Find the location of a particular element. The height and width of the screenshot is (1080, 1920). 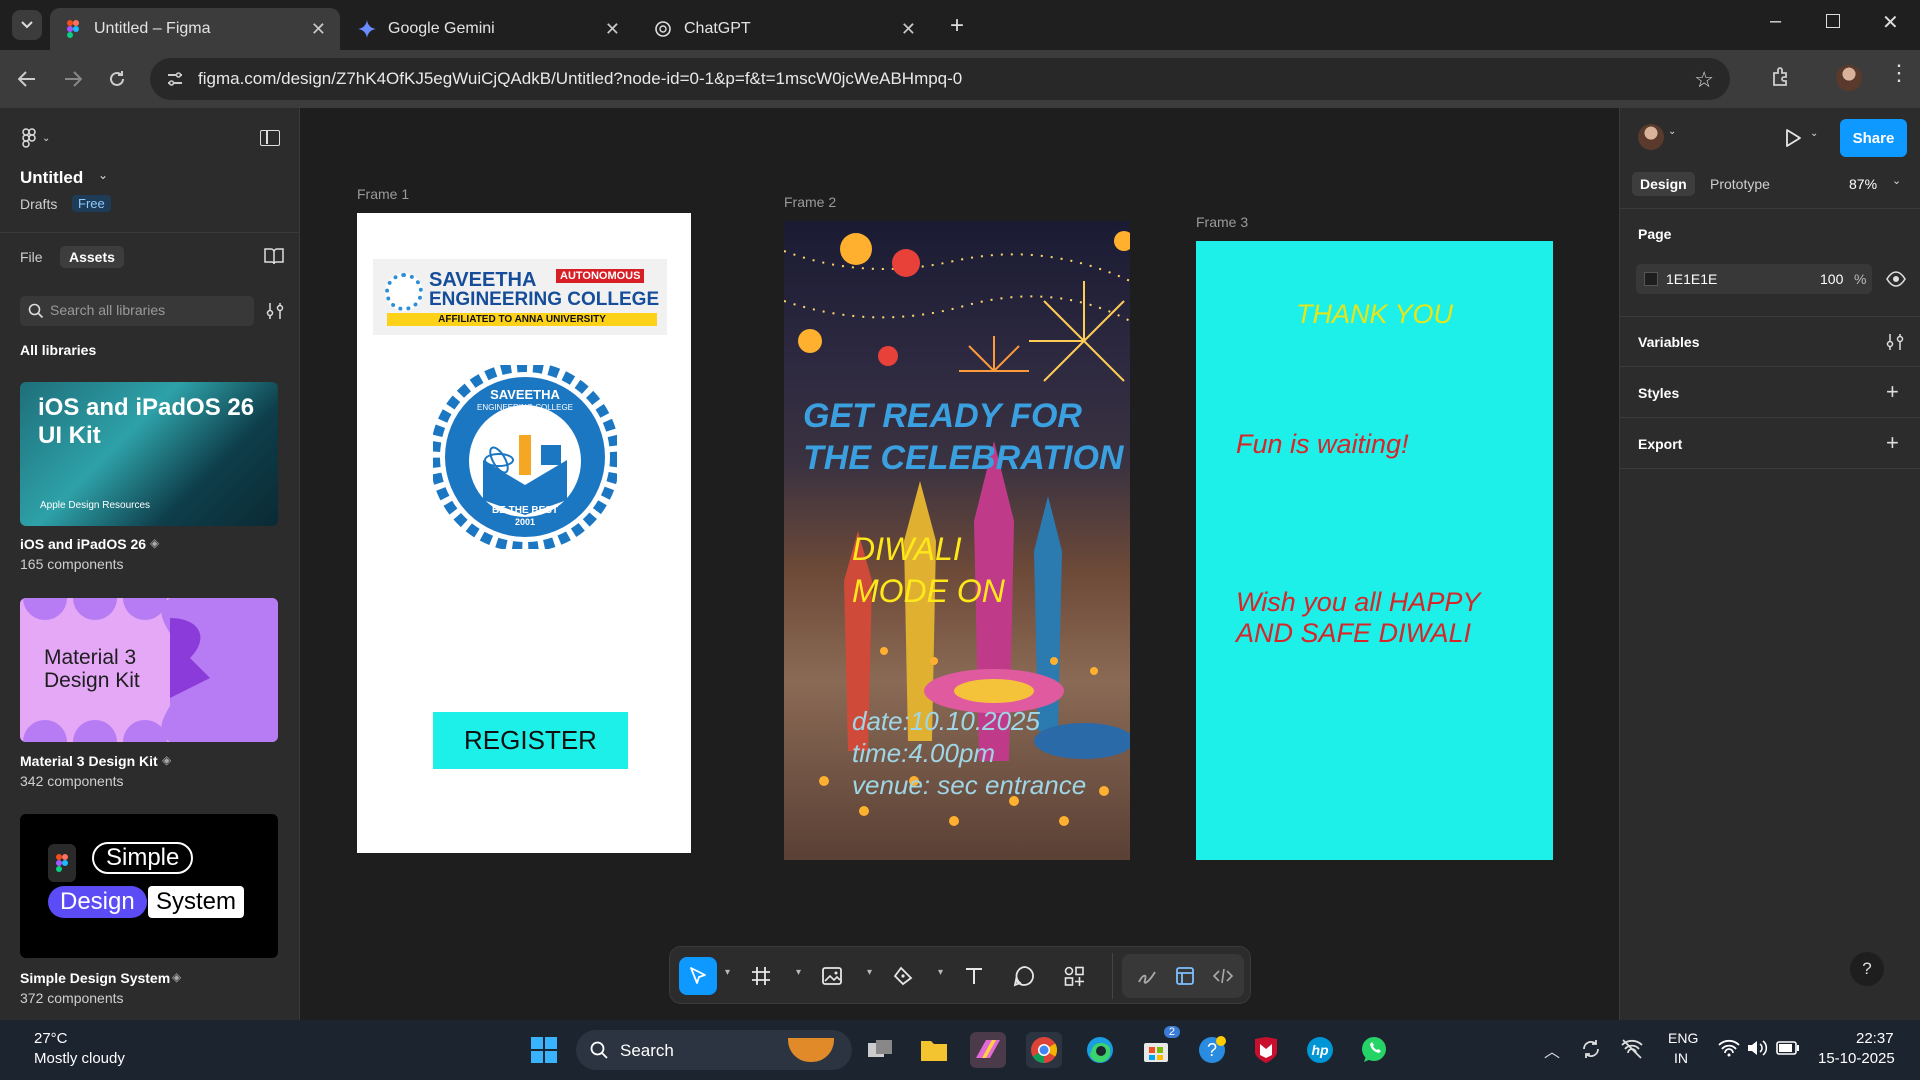

figma-main-menu: ⌄ is located at coordinates (36, 138).